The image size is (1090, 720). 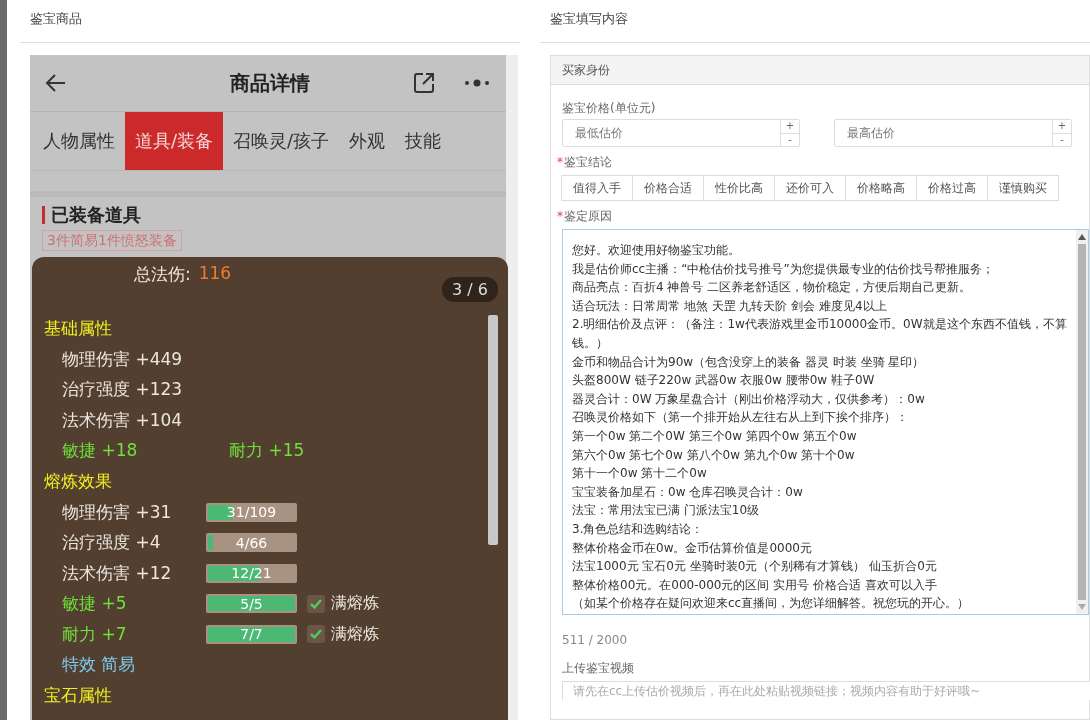 What do you see at coordinates (820, 70) in the screenshot?
I see `card-title: 买家身份` at bounding box center [820, 70].